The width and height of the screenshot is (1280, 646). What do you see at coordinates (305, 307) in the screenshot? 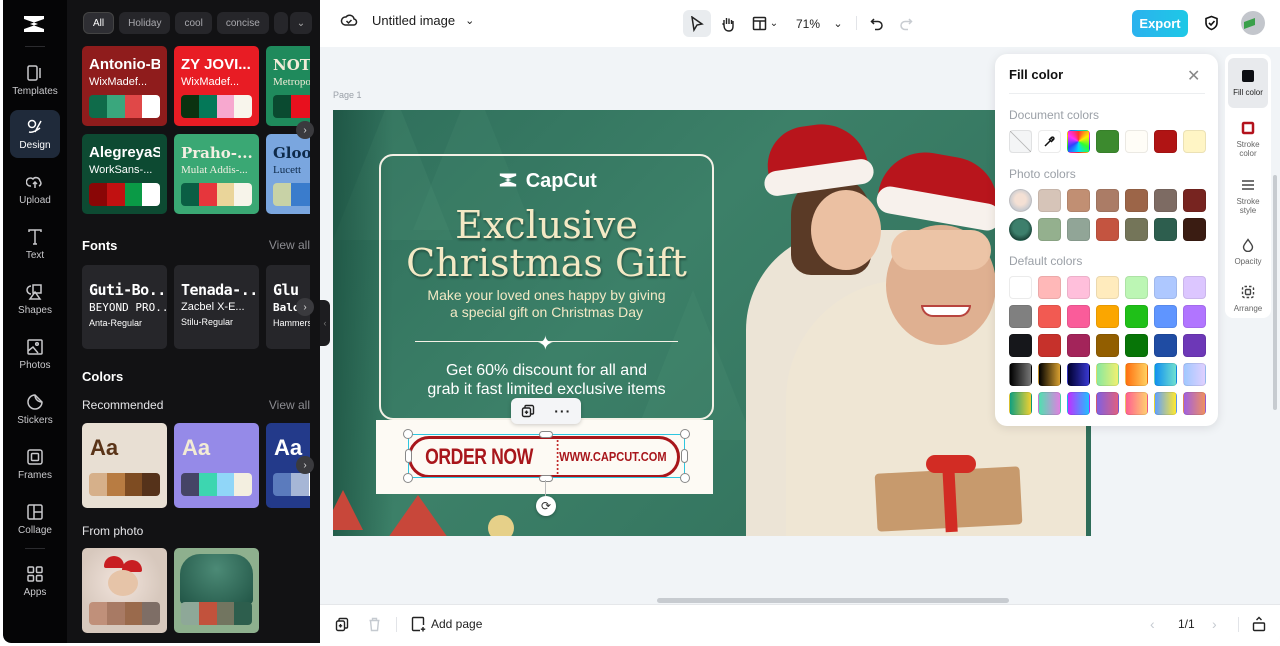
I see `fonts-next-button: ›` at bounding box center [305, 307].